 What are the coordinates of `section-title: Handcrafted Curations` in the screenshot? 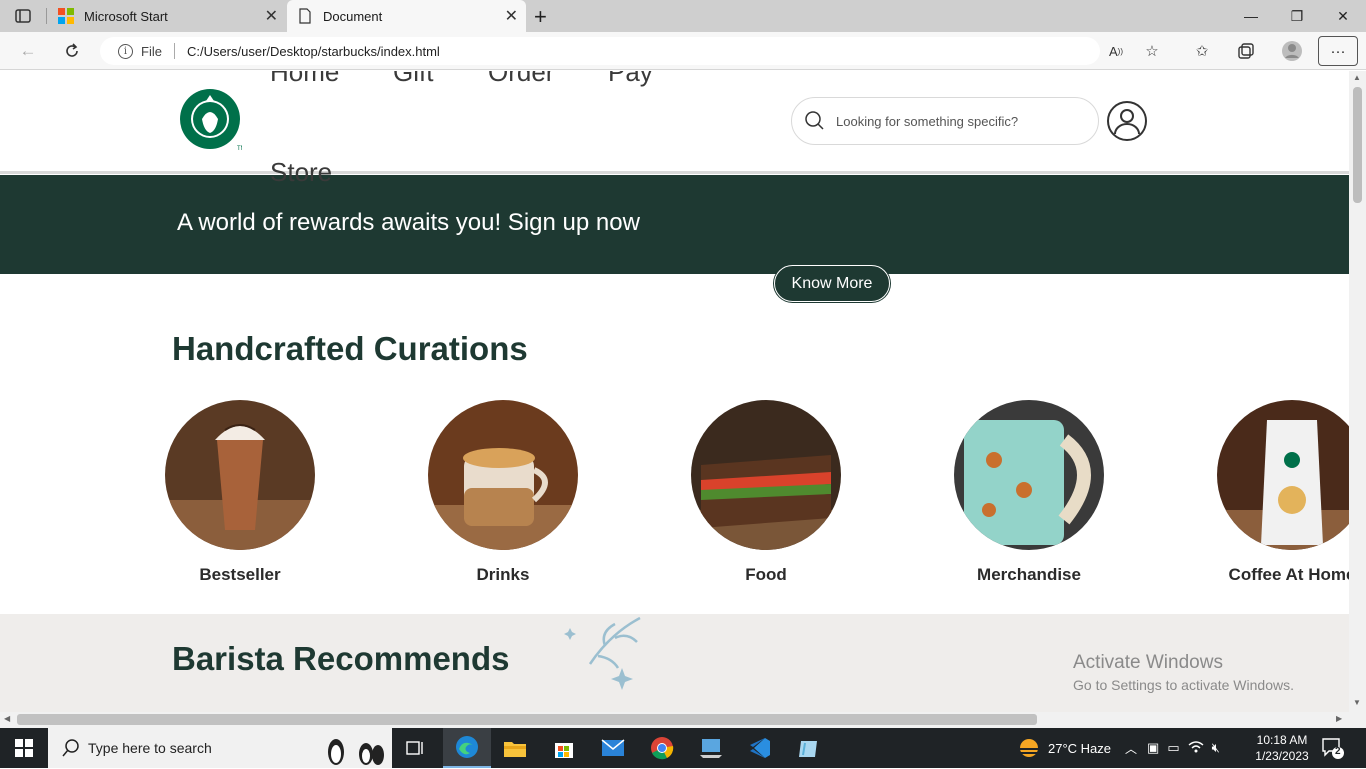 It's located at (350, 348).